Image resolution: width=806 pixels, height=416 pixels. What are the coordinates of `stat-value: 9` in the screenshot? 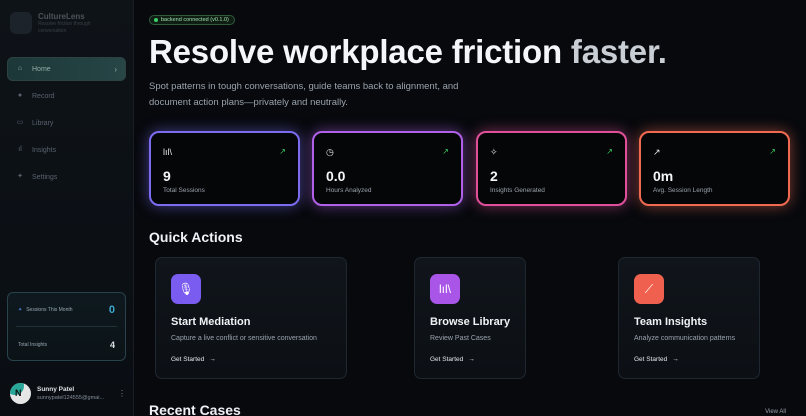 It's located at (167, 176).